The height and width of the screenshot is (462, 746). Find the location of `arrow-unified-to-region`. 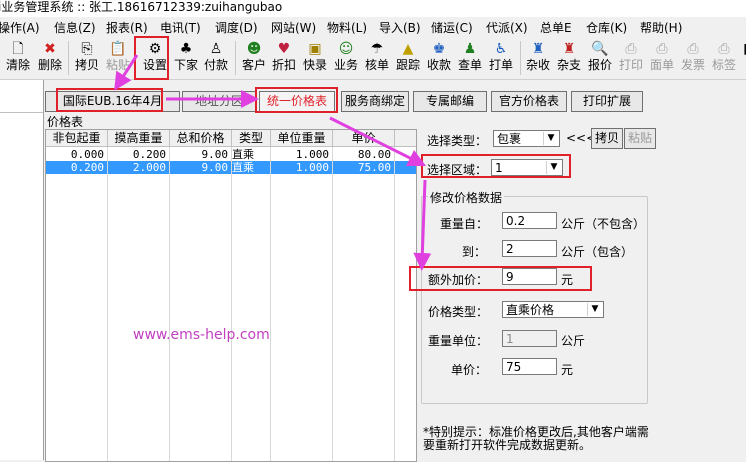

arrow-unified-to-region is located at coordinates (378, 141).